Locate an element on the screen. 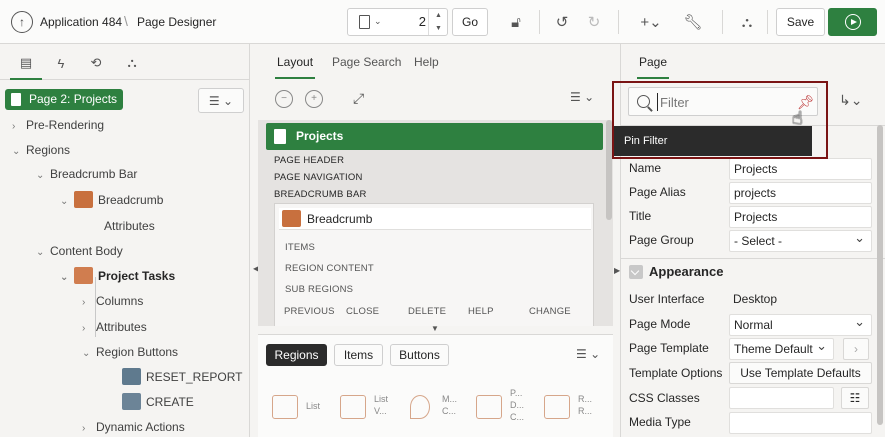  layout-menu-icon: ☰ ⌄ is located at coordinates (582, 97).